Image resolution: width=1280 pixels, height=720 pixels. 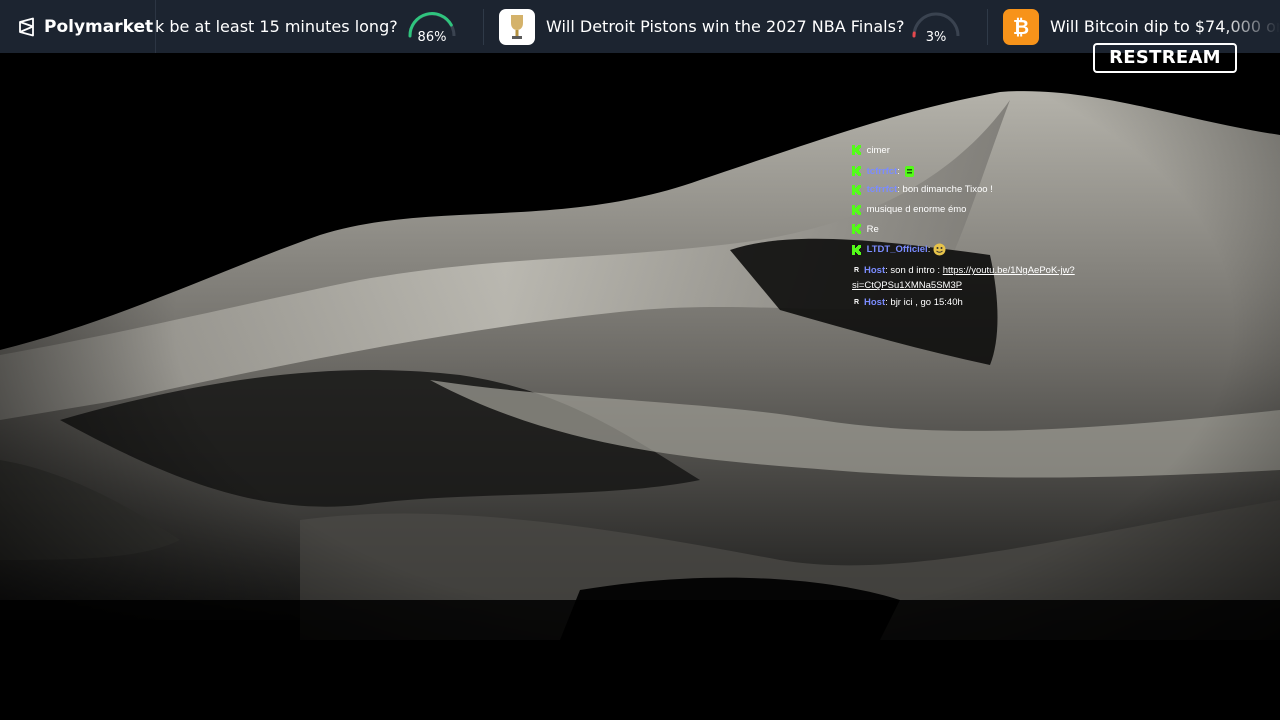 I want to click on polymarket-brand: Polymarket, so click(x=78, y=26).